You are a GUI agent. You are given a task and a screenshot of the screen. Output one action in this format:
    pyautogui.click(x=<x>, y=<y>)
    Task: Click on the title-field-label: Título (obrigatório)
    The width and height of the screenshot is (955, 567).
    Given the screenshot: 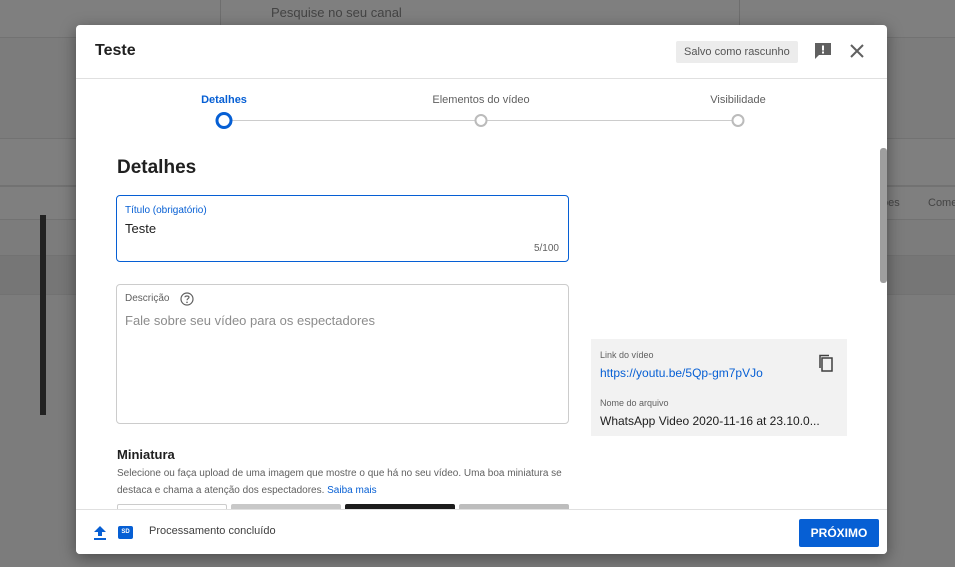 What is the action you would take?
    pyautogui.click(x=166, y=210)
    